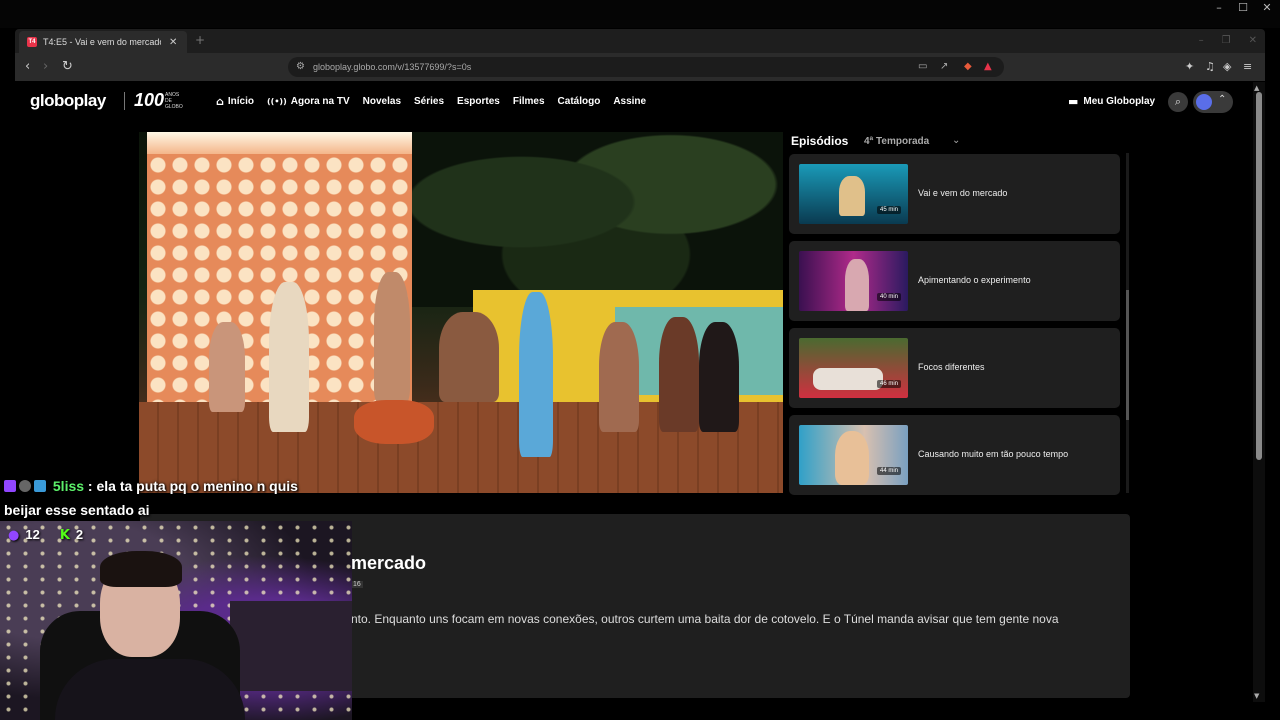  What do you see at coordinates (64, 535) in the screenshot?
I see `kick-logo-icon: K` at bounding box center [64, 535].